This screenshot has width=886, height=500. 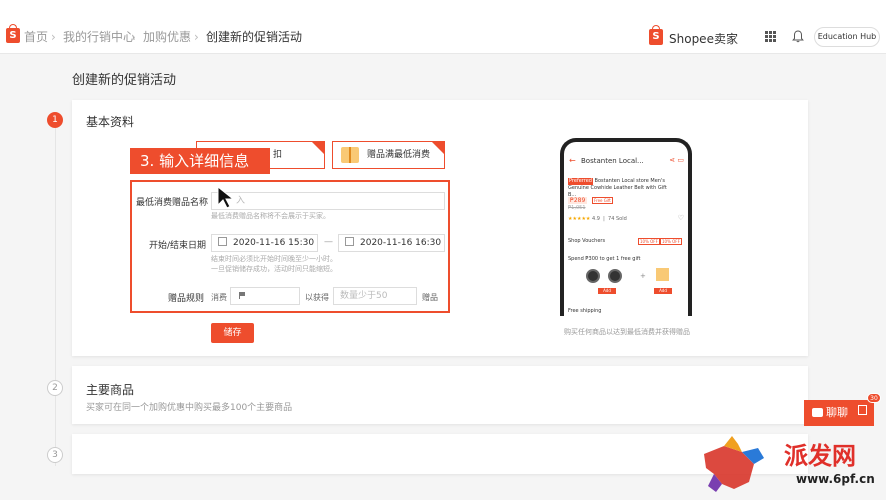 What do you see at coordinates (662, 274) in the screenshot?
I see `gift-box-icon` at bounding box center [662, 274].